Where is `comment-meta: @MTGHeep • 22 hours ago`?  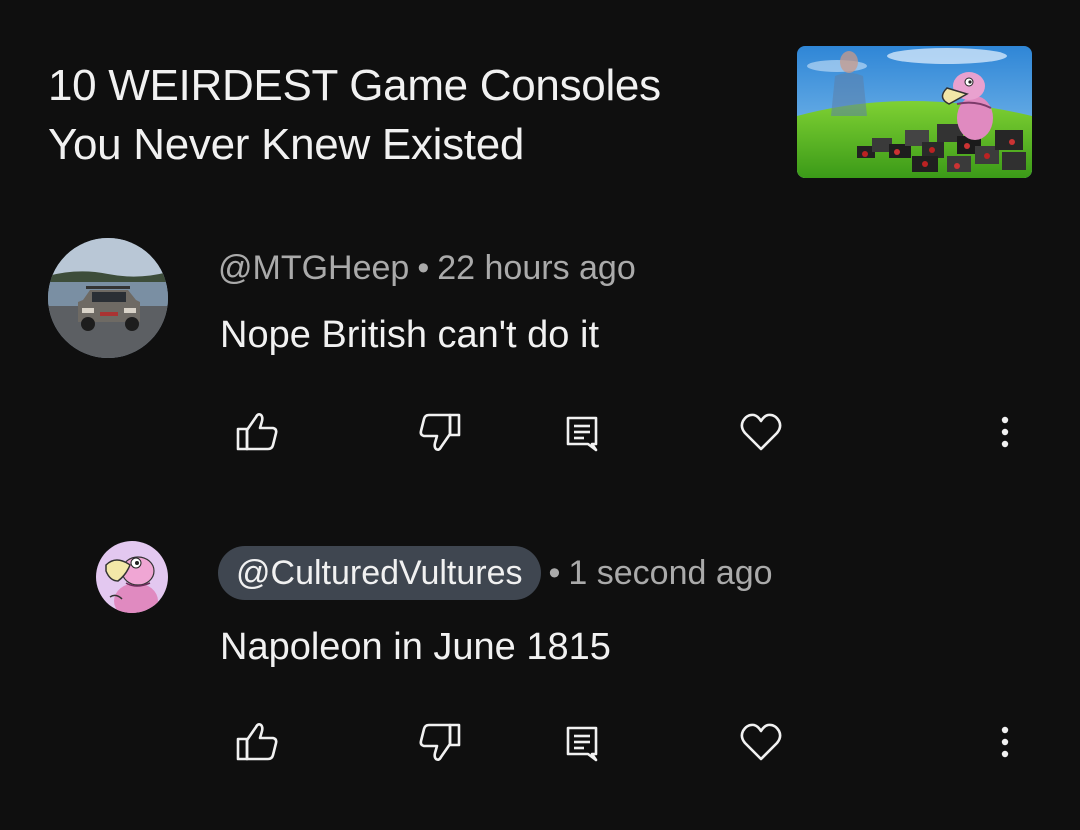 comment-meta: @MTGHeep • 22 hours ago is located at coordinates (427, 268).